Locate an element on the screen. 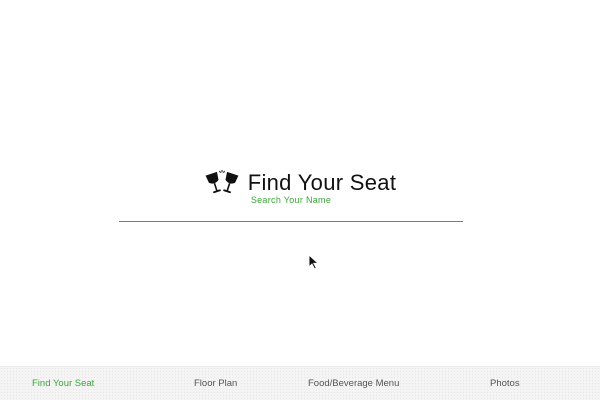 Image resolution: width=600 pixels, height=400 pixels. name-search-input is located at coordinates (291, 213).